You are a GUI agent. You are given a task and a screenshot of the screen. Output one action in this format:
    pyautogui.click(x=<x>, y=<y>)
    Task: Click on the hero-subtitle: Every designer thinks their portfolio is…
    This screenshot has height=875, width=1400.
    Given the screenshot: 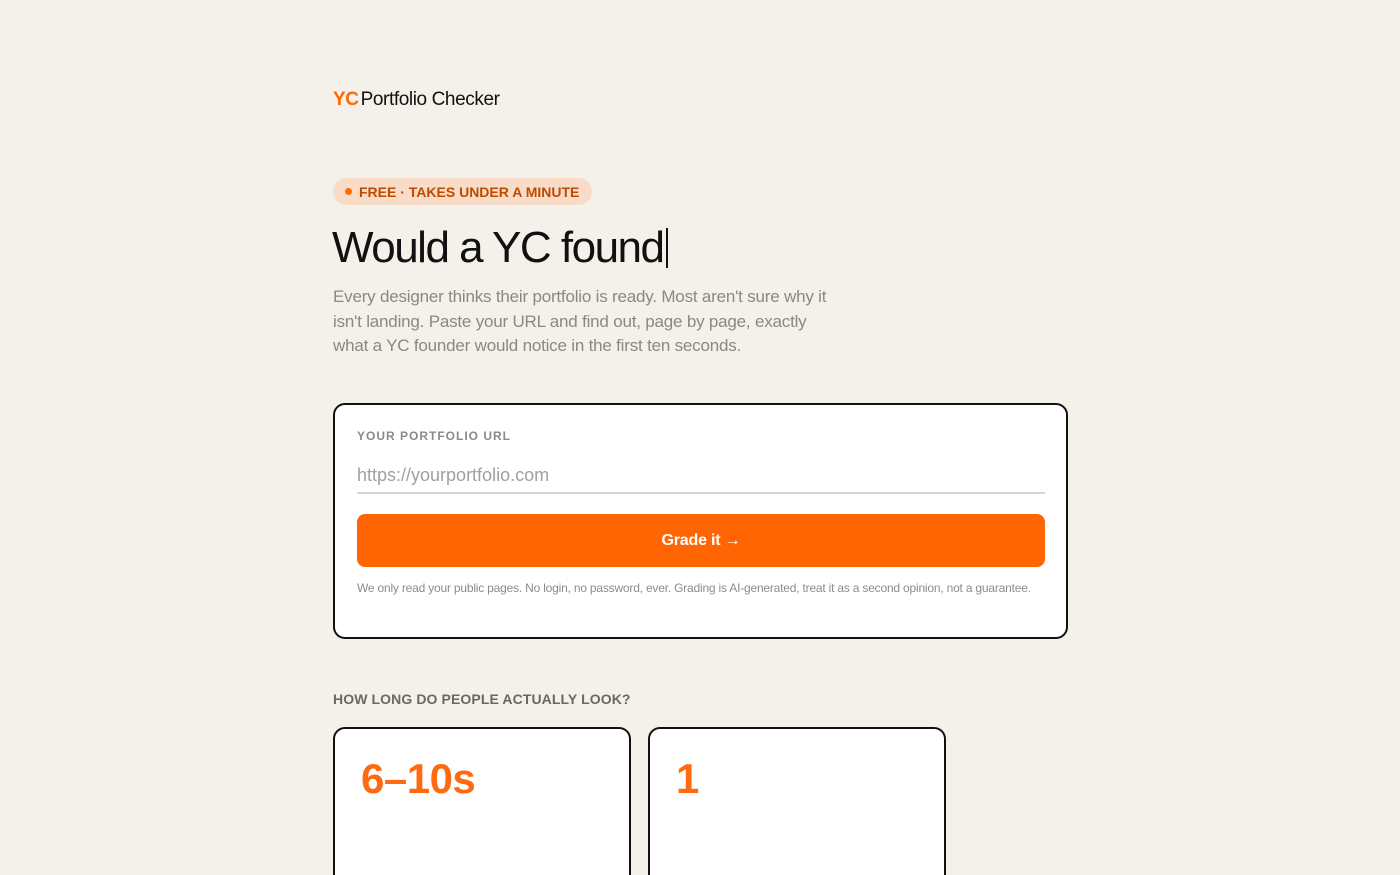 What is the action you would take?
    pyautogui.click(x=580, y=321)
    